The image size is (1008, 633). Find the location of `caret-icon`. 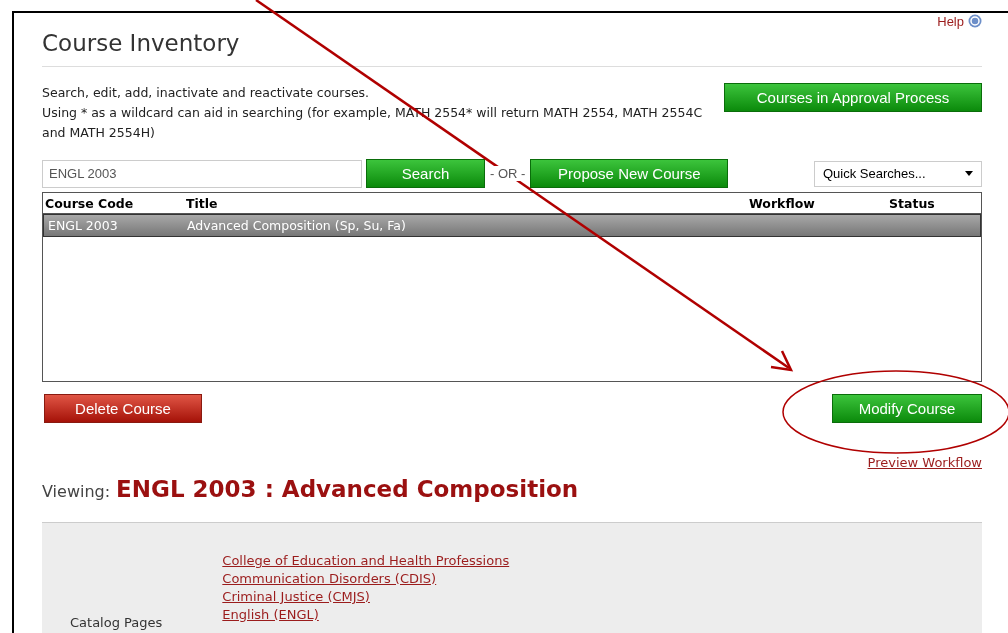

caret-icon is located at coordinates (969, 173).